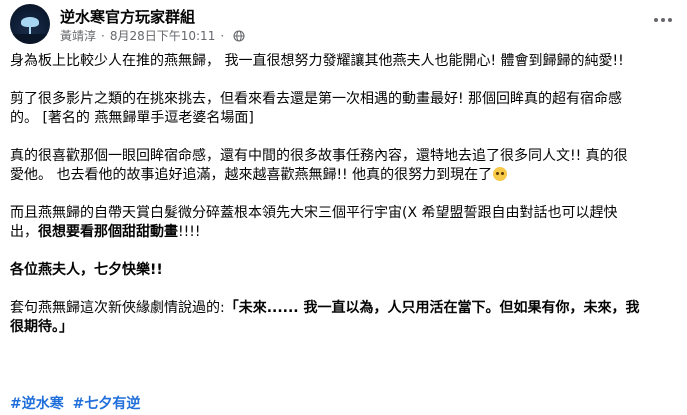 This screenshot has width=687, height=415. What do you see at coordinates (163, 35) in the screenshot?
I see `post-timestamp-link: 8月28日下午10:11` at bounding box center [163, 35].